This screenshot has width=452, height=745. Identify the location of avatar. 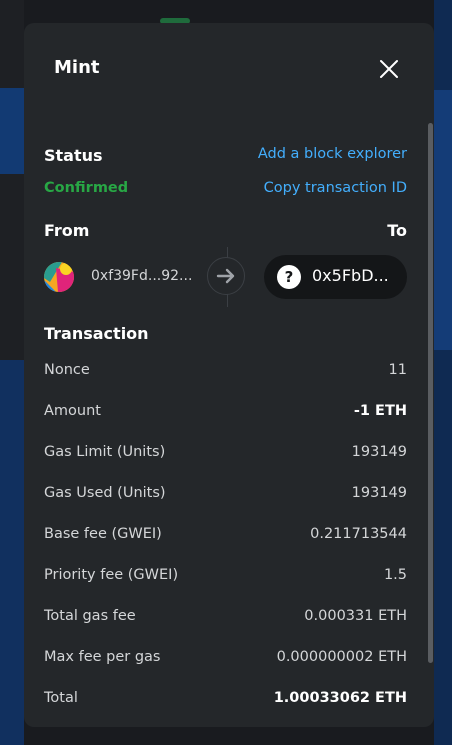
(59, 277).